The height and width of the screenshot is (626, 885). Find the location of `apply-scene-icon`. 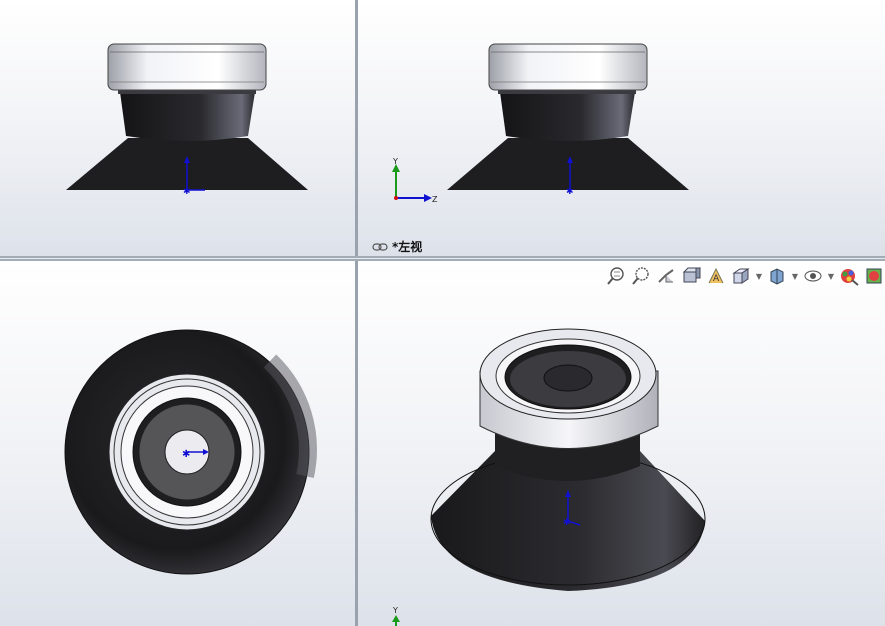

apply-scene-icon is located at coordinates (874, 276).